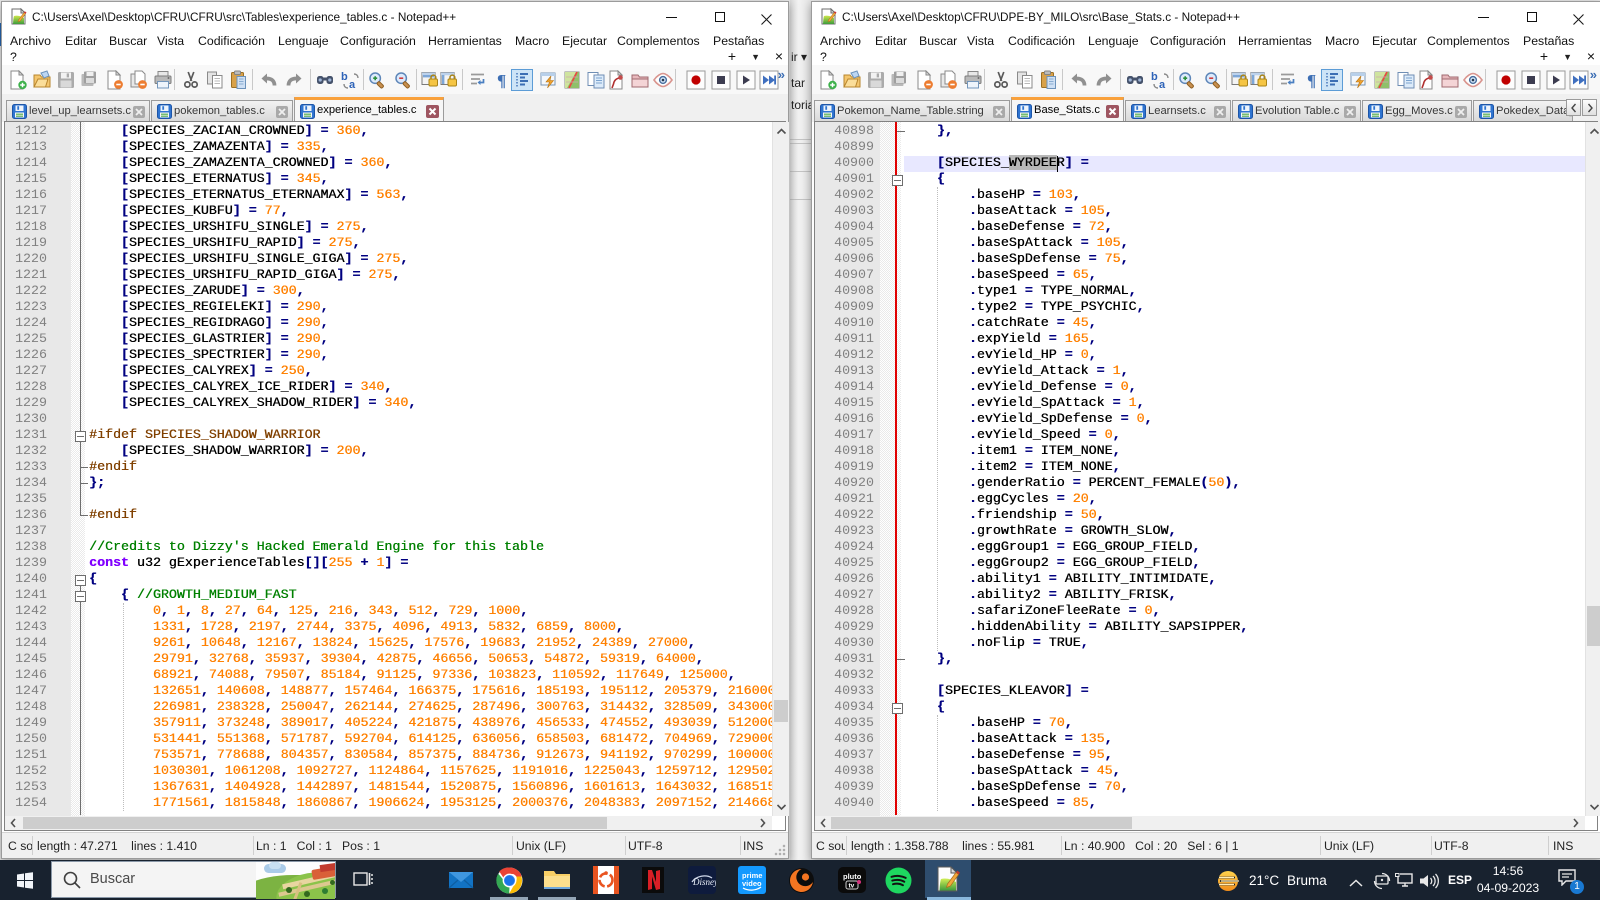  What do you see at coordinates (852, 886) in the screenshot?
I see `svg-text: tv` at bounding box center [852, 886].